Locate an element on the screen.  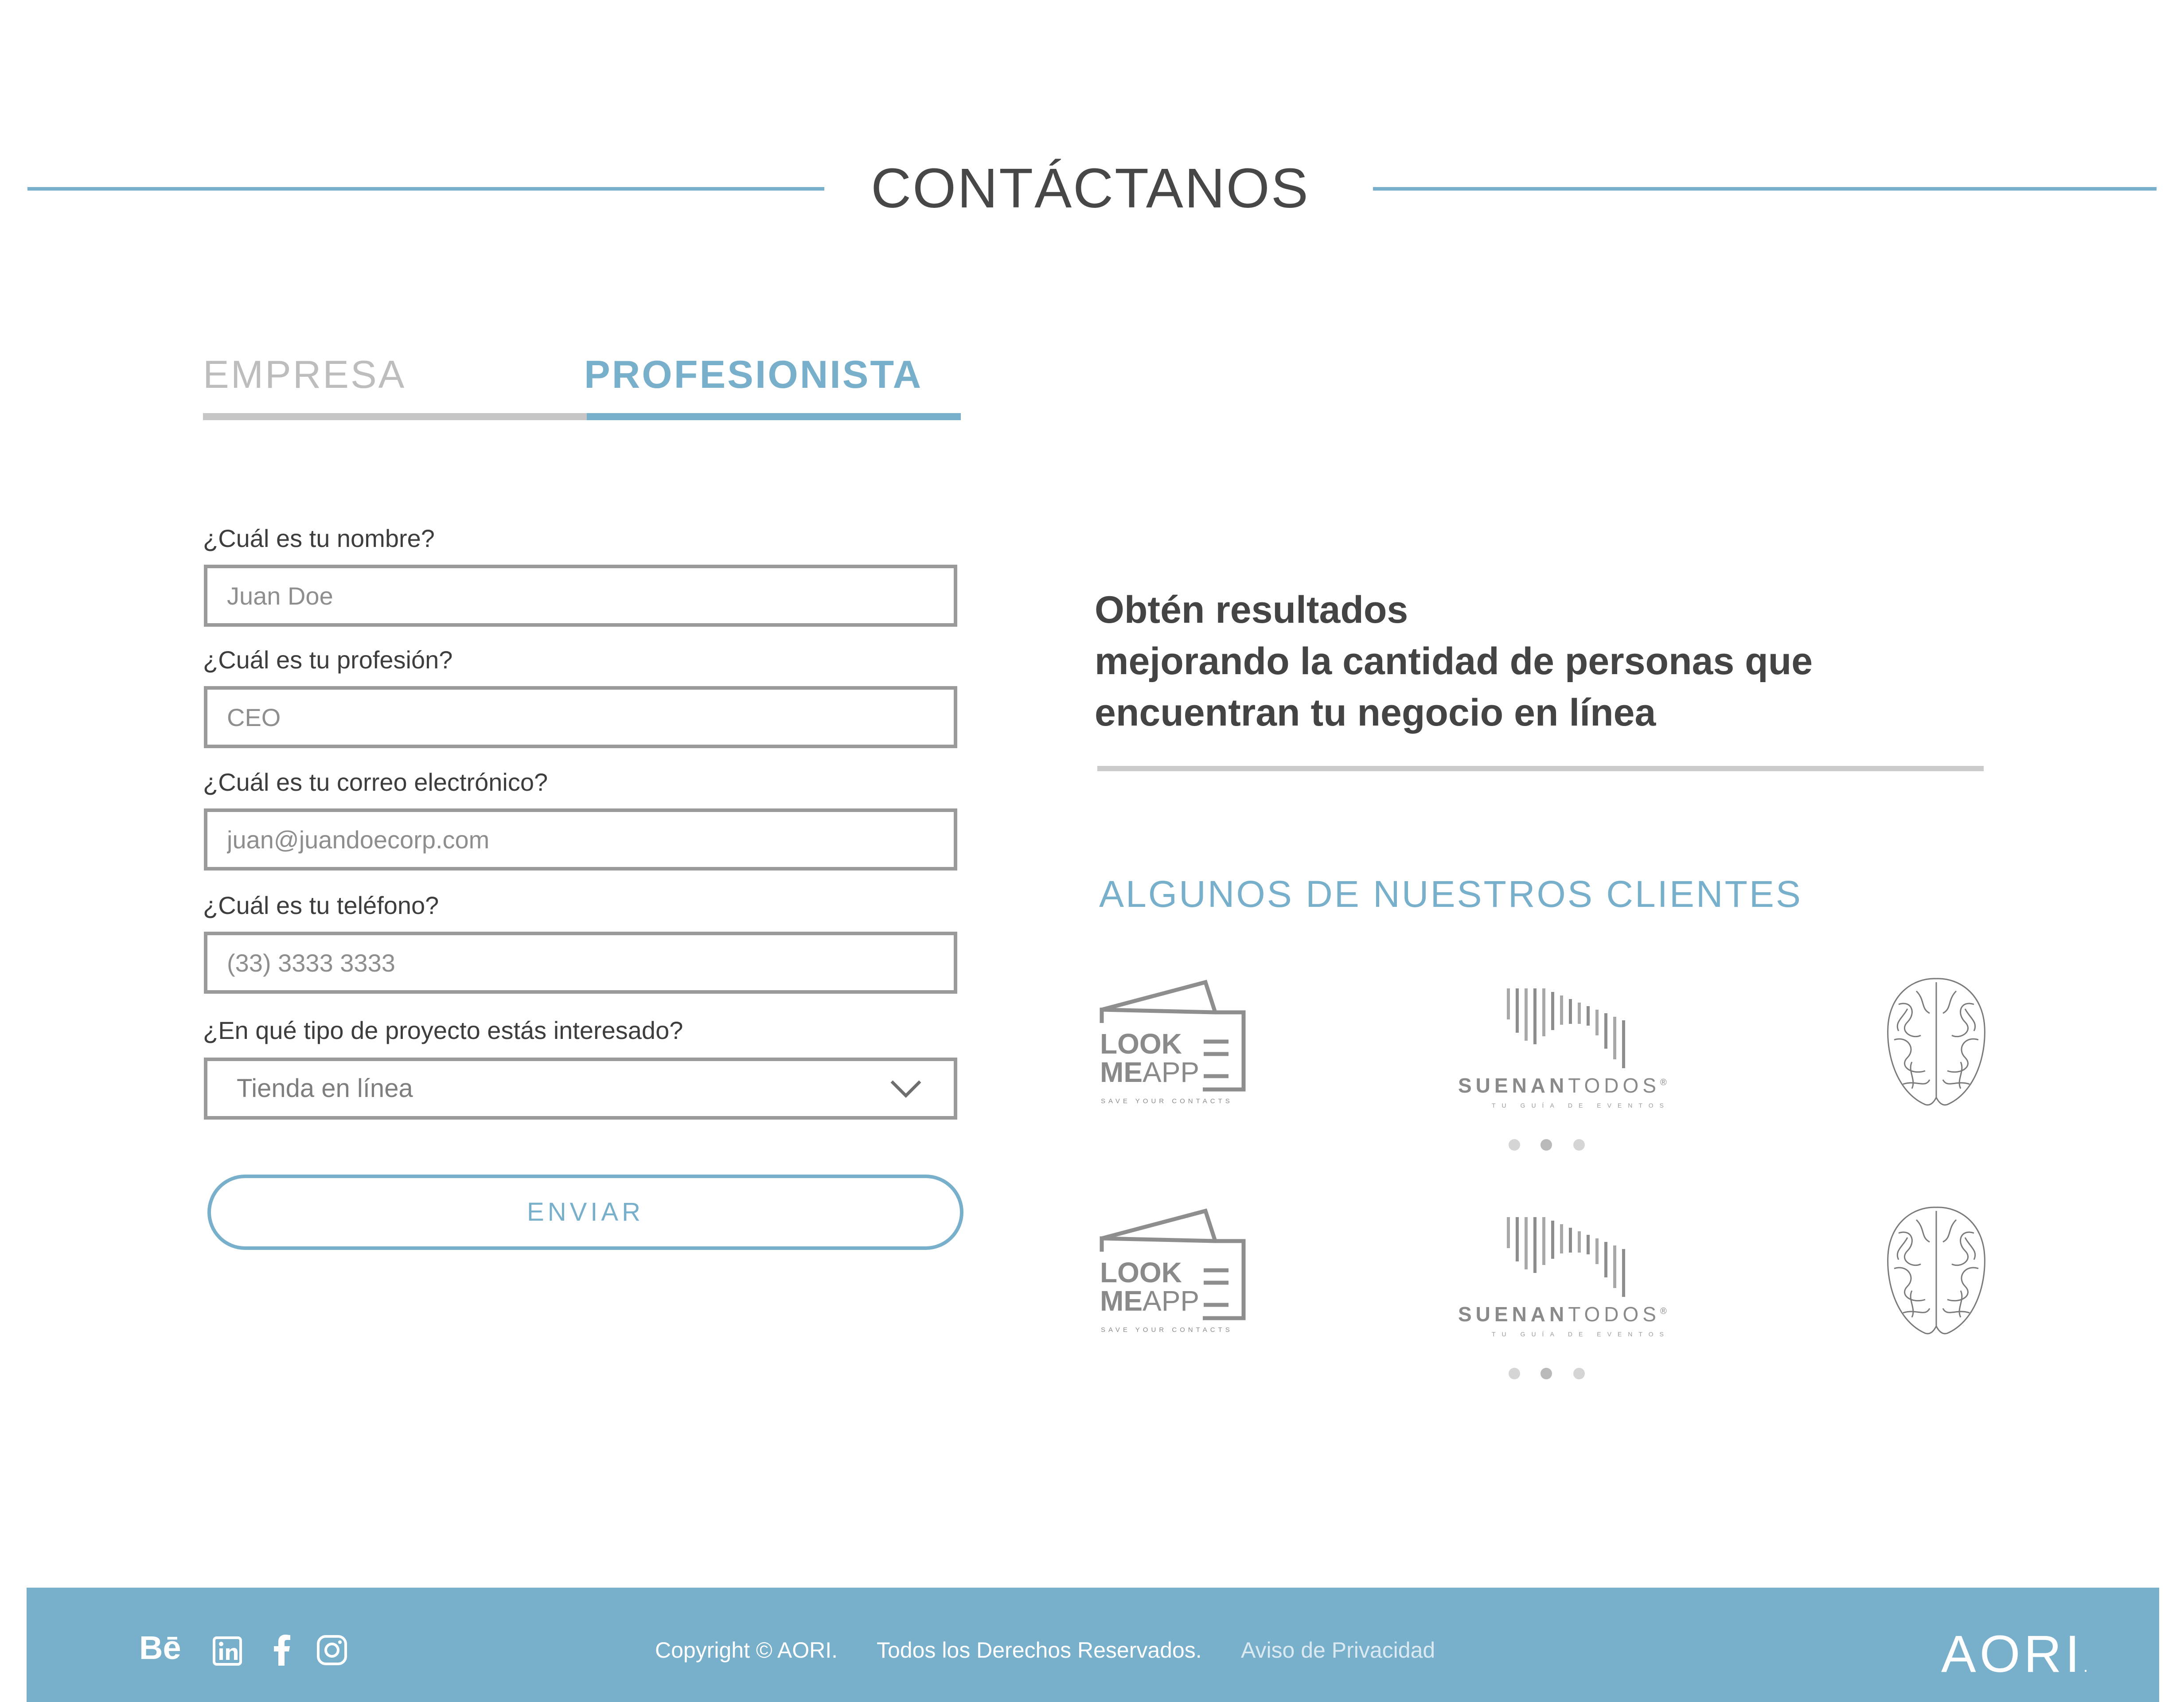
tab-underline-empresa is located at coordinates (395, 416).